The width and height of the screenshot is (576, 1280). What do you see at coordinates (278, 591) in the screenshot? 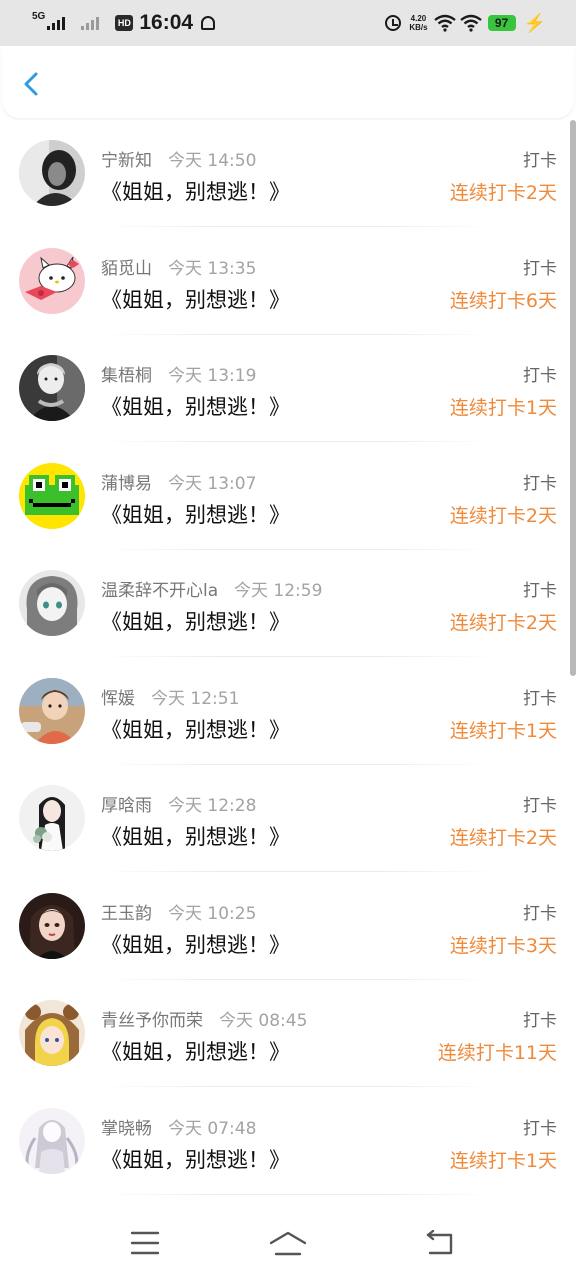
I see `post-time: 今天 12:59` at bounding box center [278, 591].